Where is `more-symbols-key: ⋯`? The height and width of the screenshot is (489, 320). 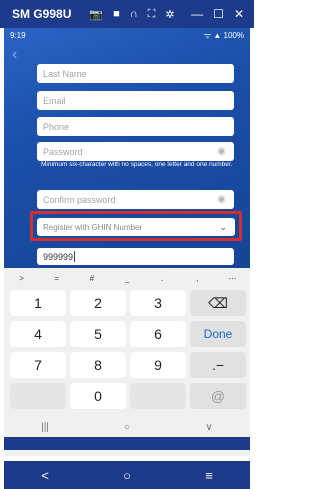
more-symbols-key: ⋯ is located at coordinates (232, 278).